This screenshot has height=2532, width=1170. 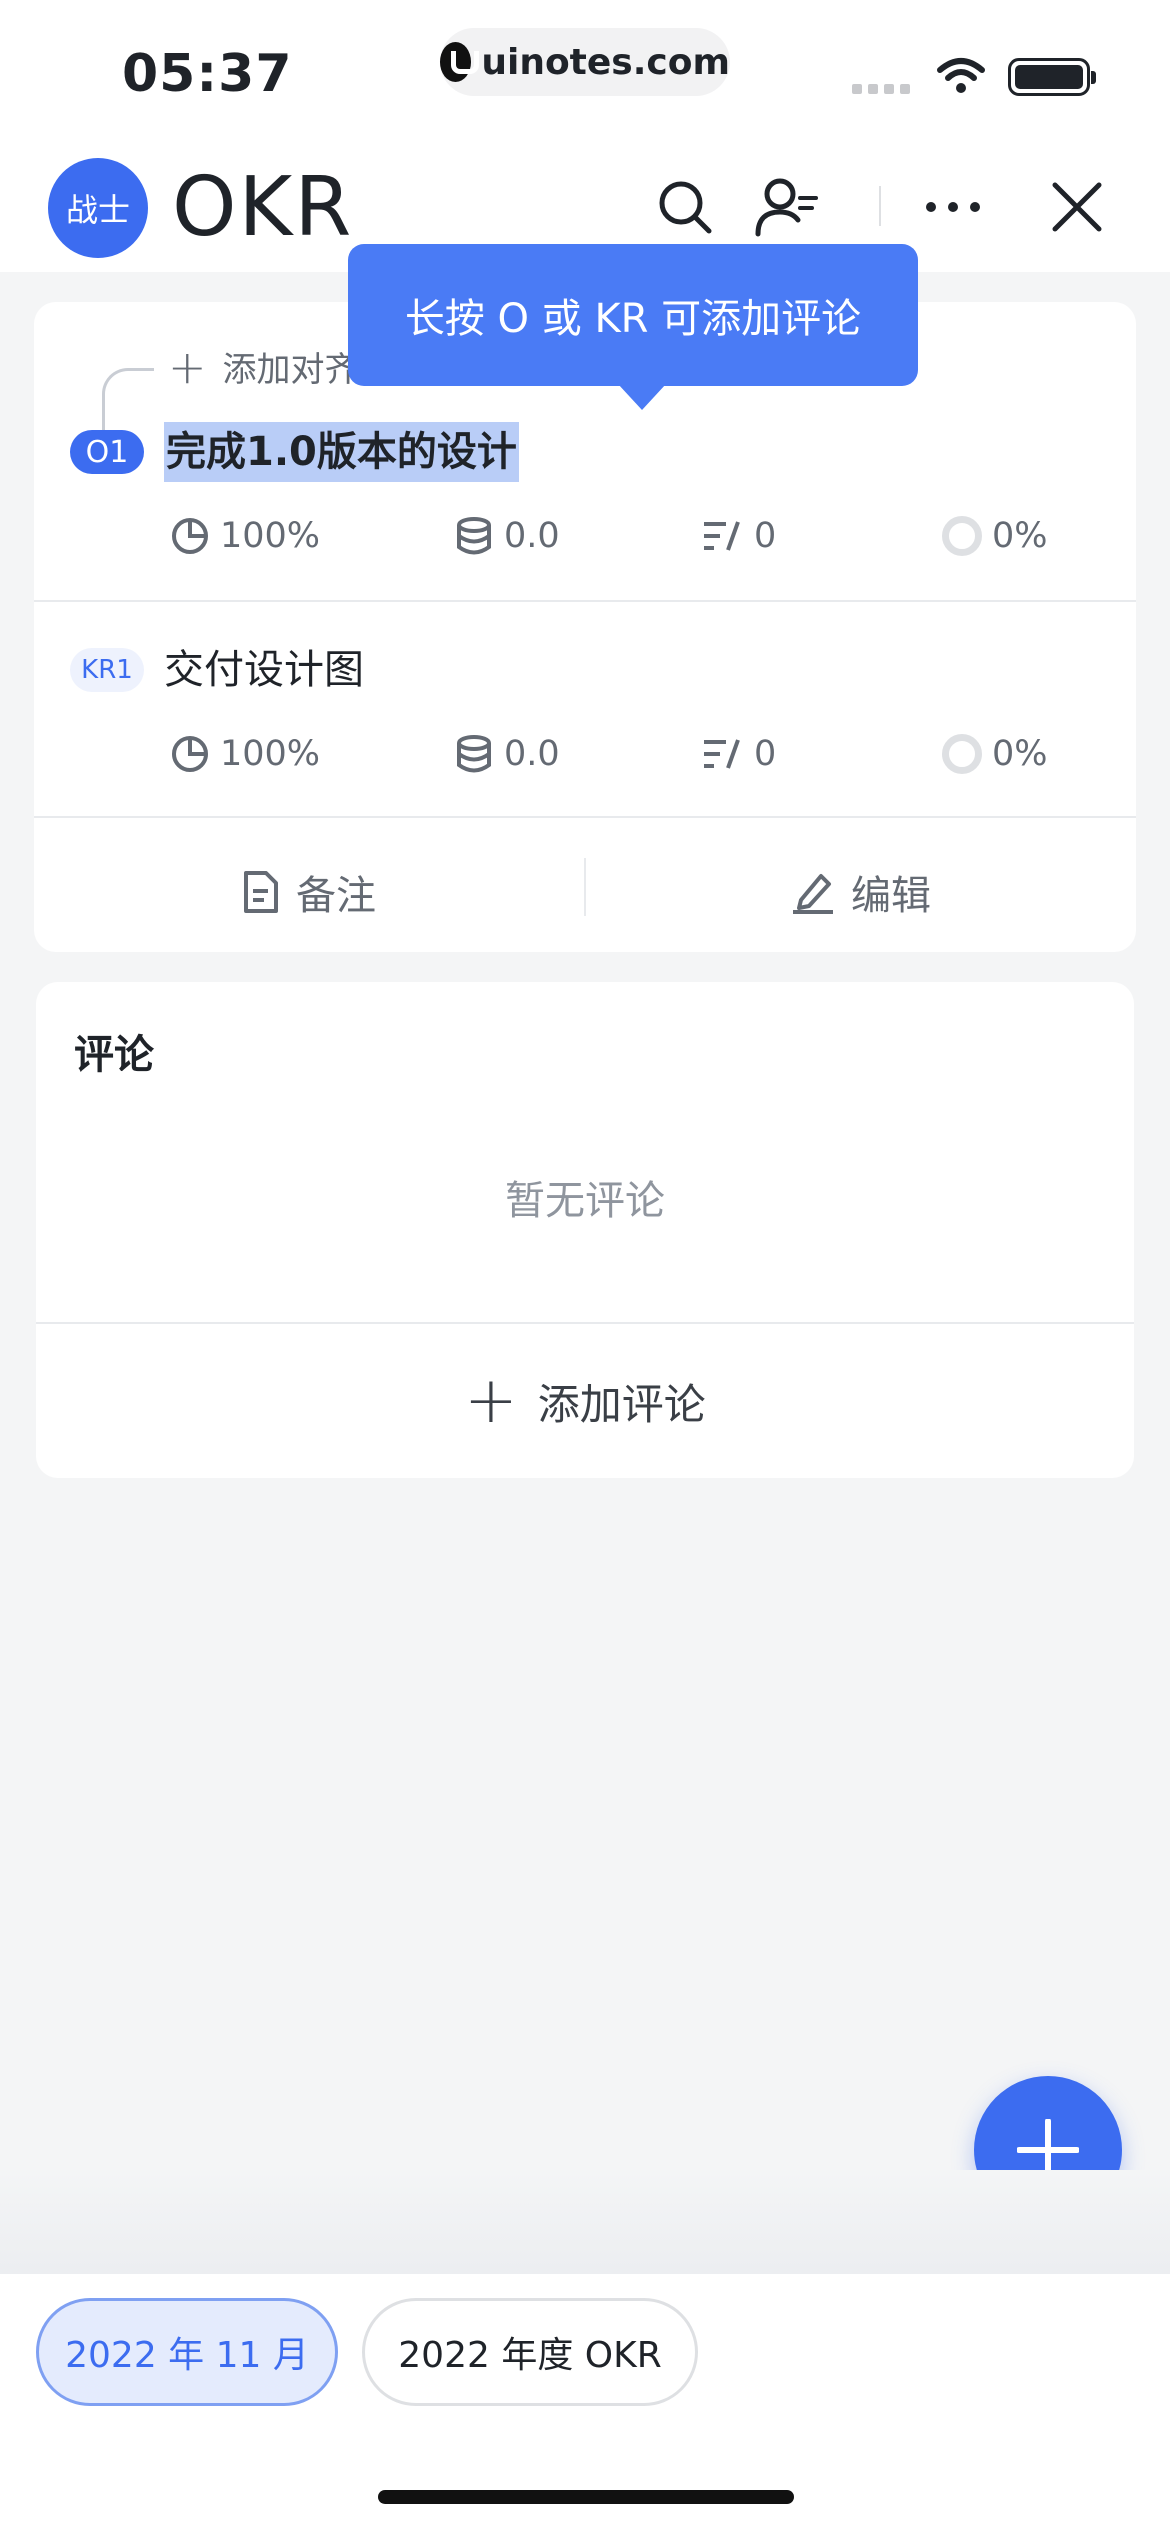 What do you see at coordinates (263, 207) in the screenshot?
I see `page-title: OKR` at bounding box center [263, 207].